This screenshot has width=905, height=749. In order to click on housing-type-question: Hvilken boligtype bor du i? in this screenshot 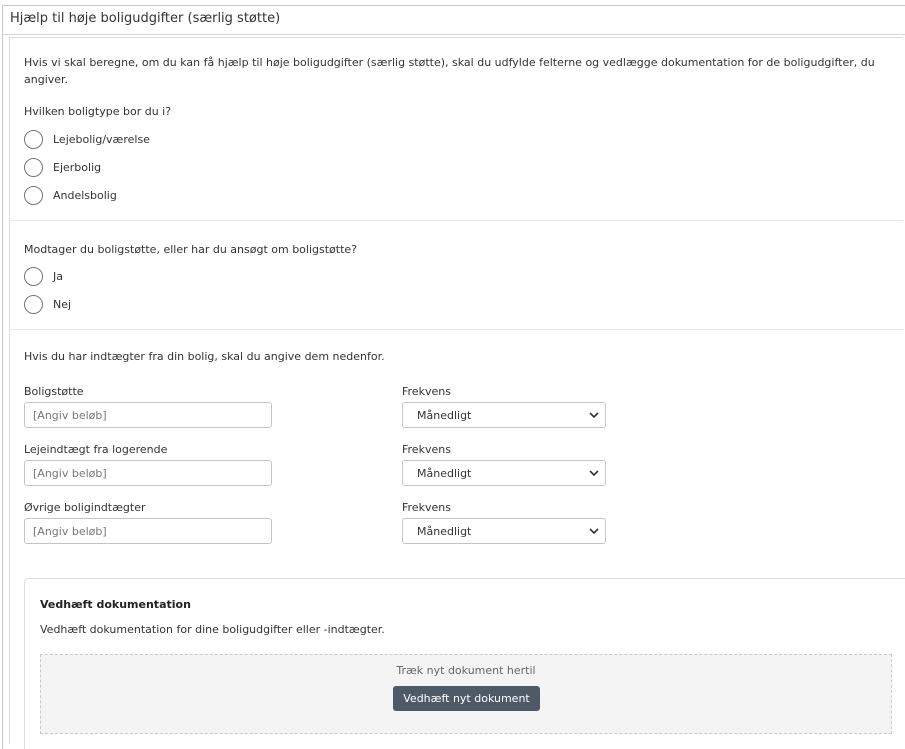, I will do `click(98, 111)`.